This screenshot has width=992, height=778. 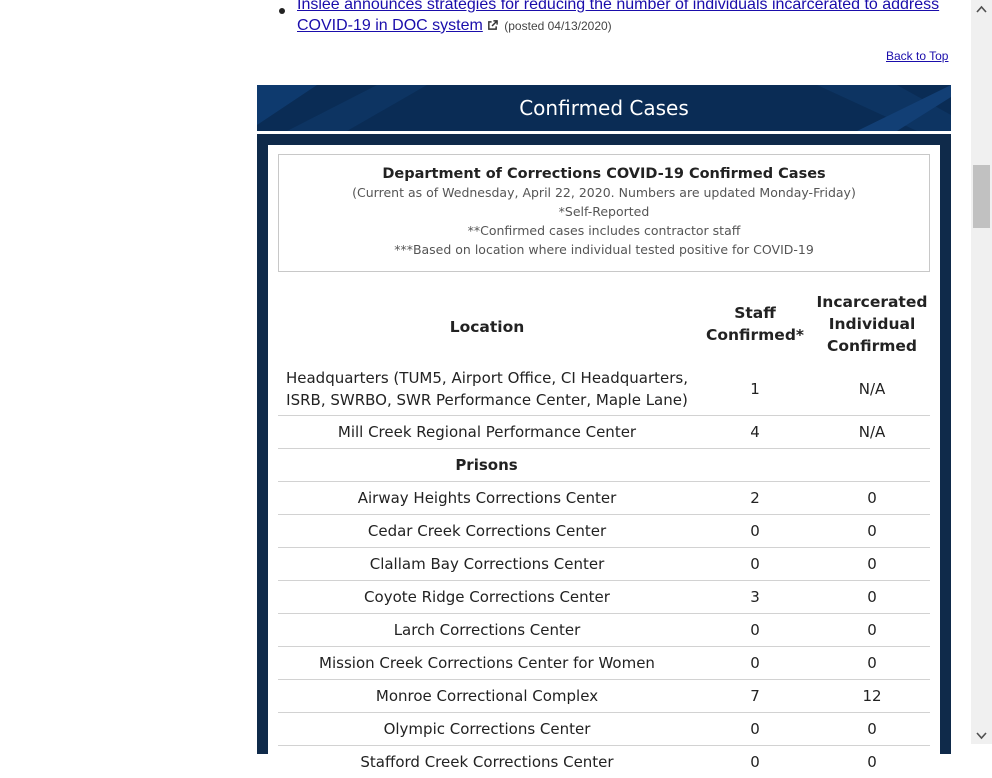 What do you see at coordinates (755, 323) in the screenshot?
I see `header-staff-confirmed: Staff Confirmed*` at bounding box center [755, 323].